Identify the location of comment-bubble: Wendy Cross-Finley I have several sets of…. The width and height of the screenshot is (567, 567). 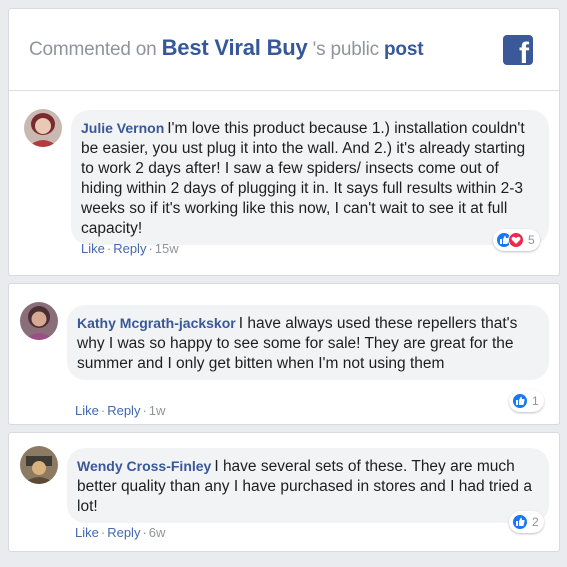
(308, 485).